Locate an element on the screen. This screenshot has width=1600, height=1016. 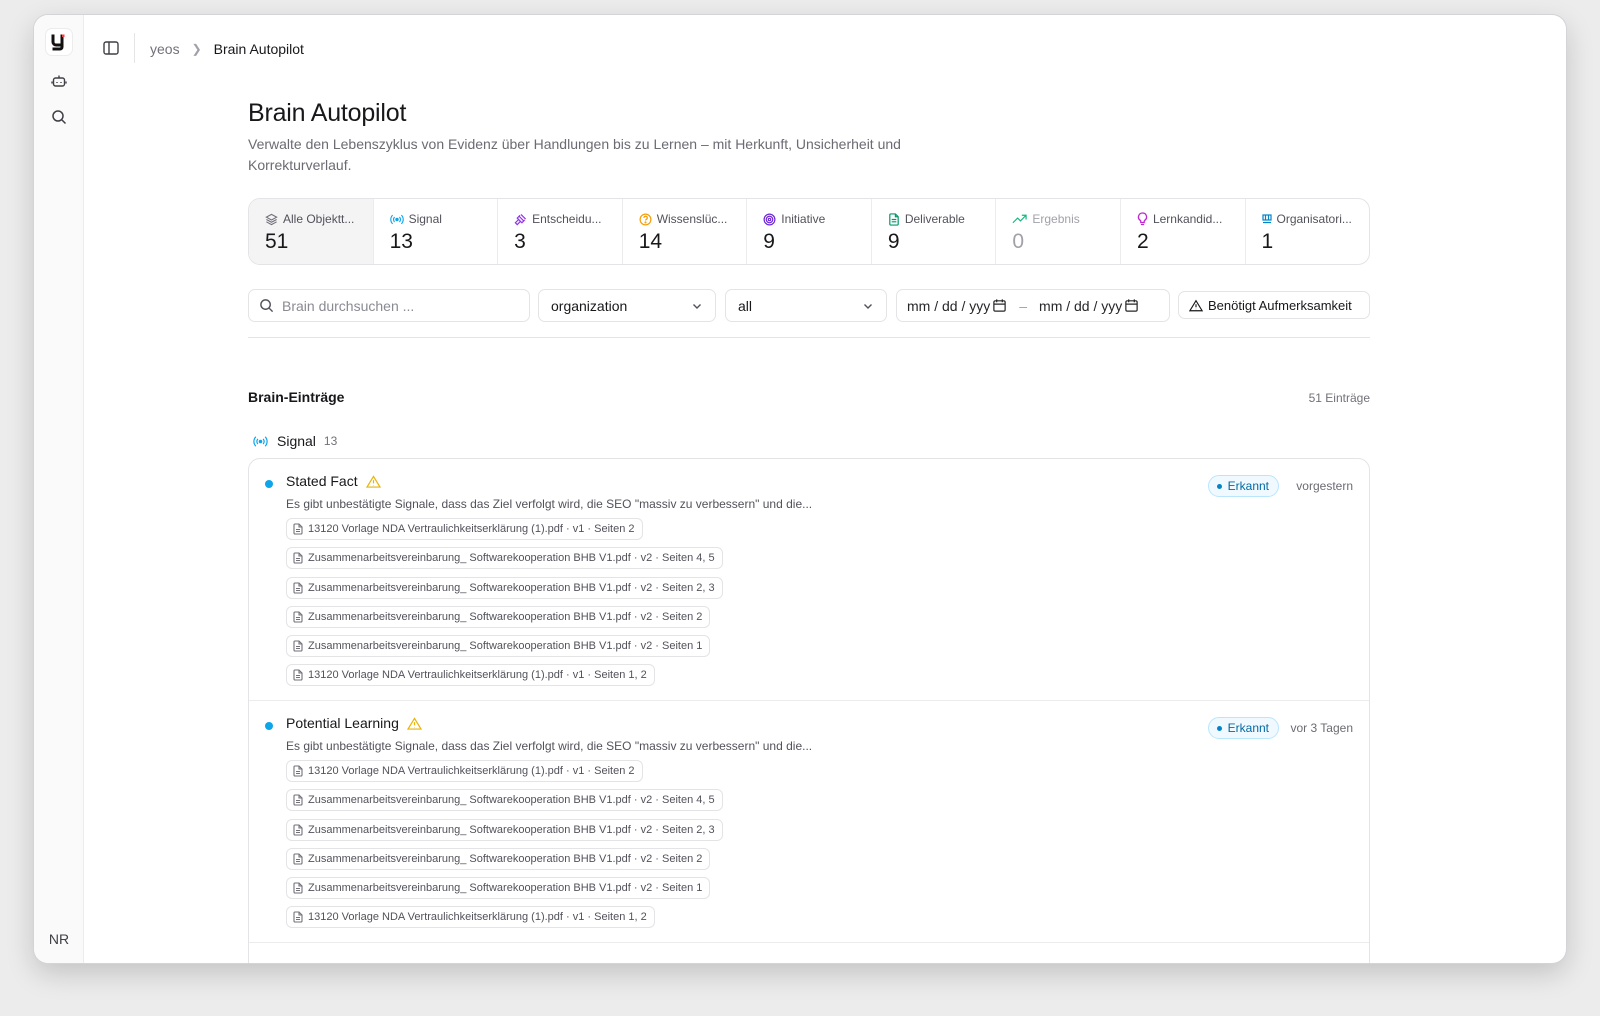
stat-value: 14 is located at coordinates (650, 241).